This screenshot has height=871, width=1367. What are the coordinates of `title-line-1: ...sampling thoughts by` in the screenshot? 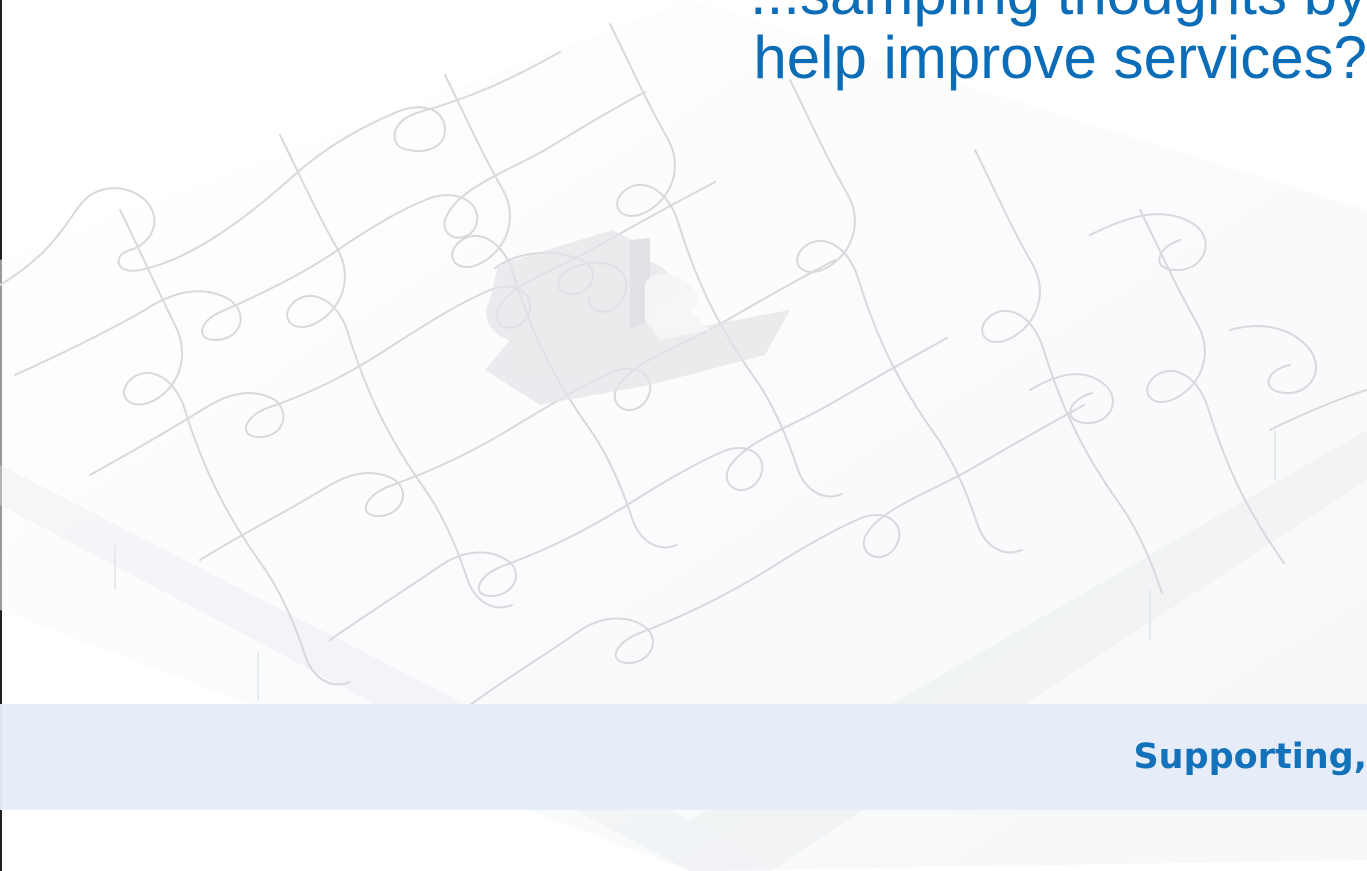 It's located at (867, 13).